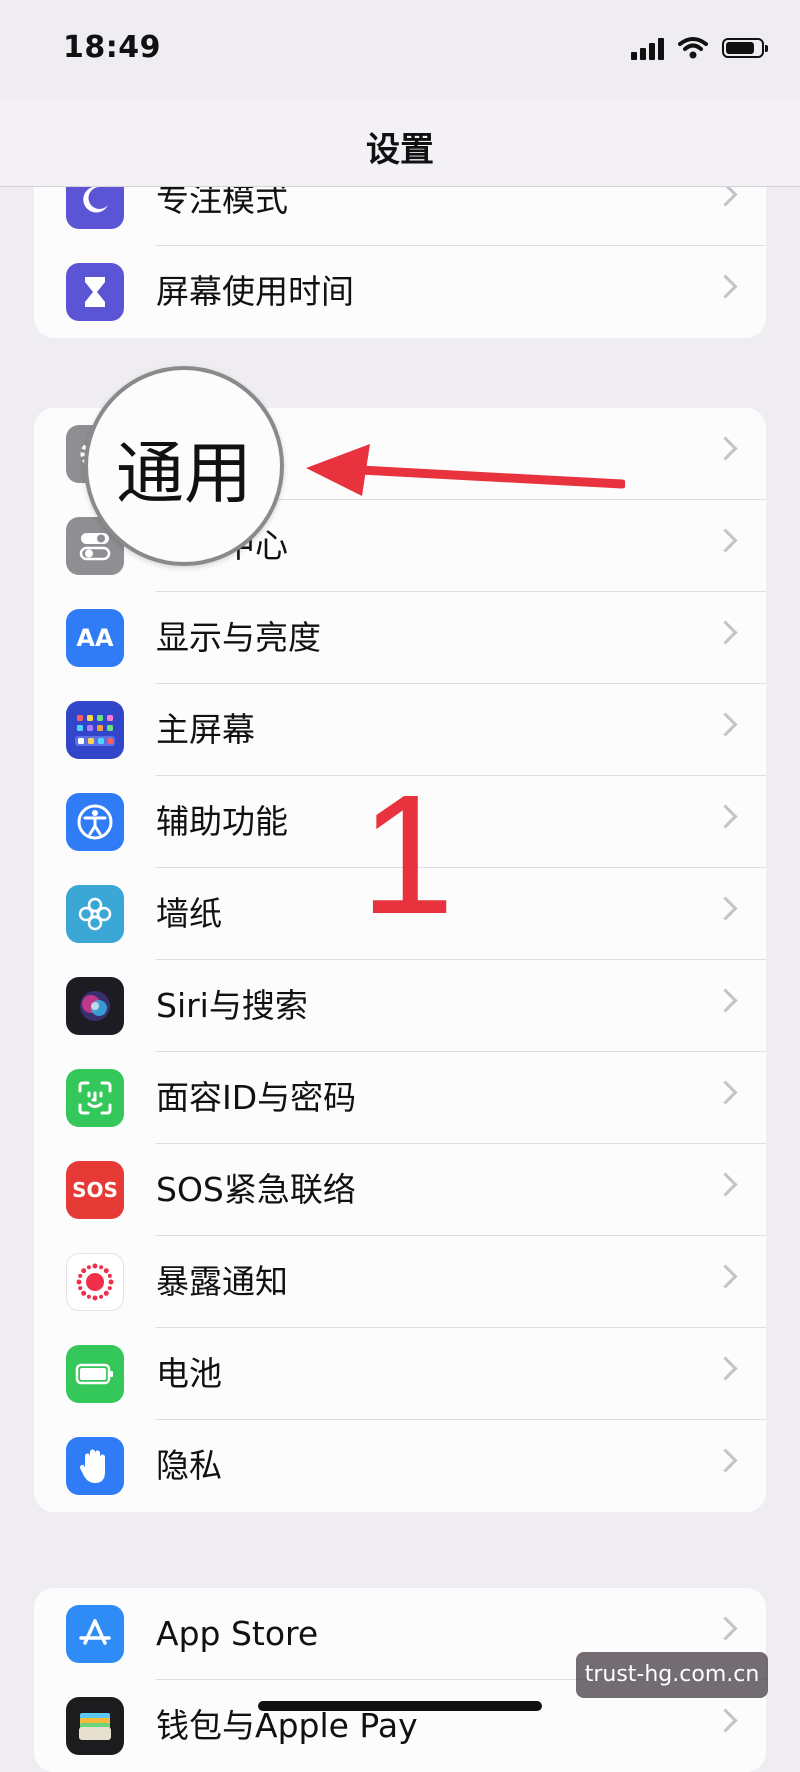  What do you see at coordinates (647, 48) in the screenshot?
I see `signal-icon` at bounding box center [647, 48].